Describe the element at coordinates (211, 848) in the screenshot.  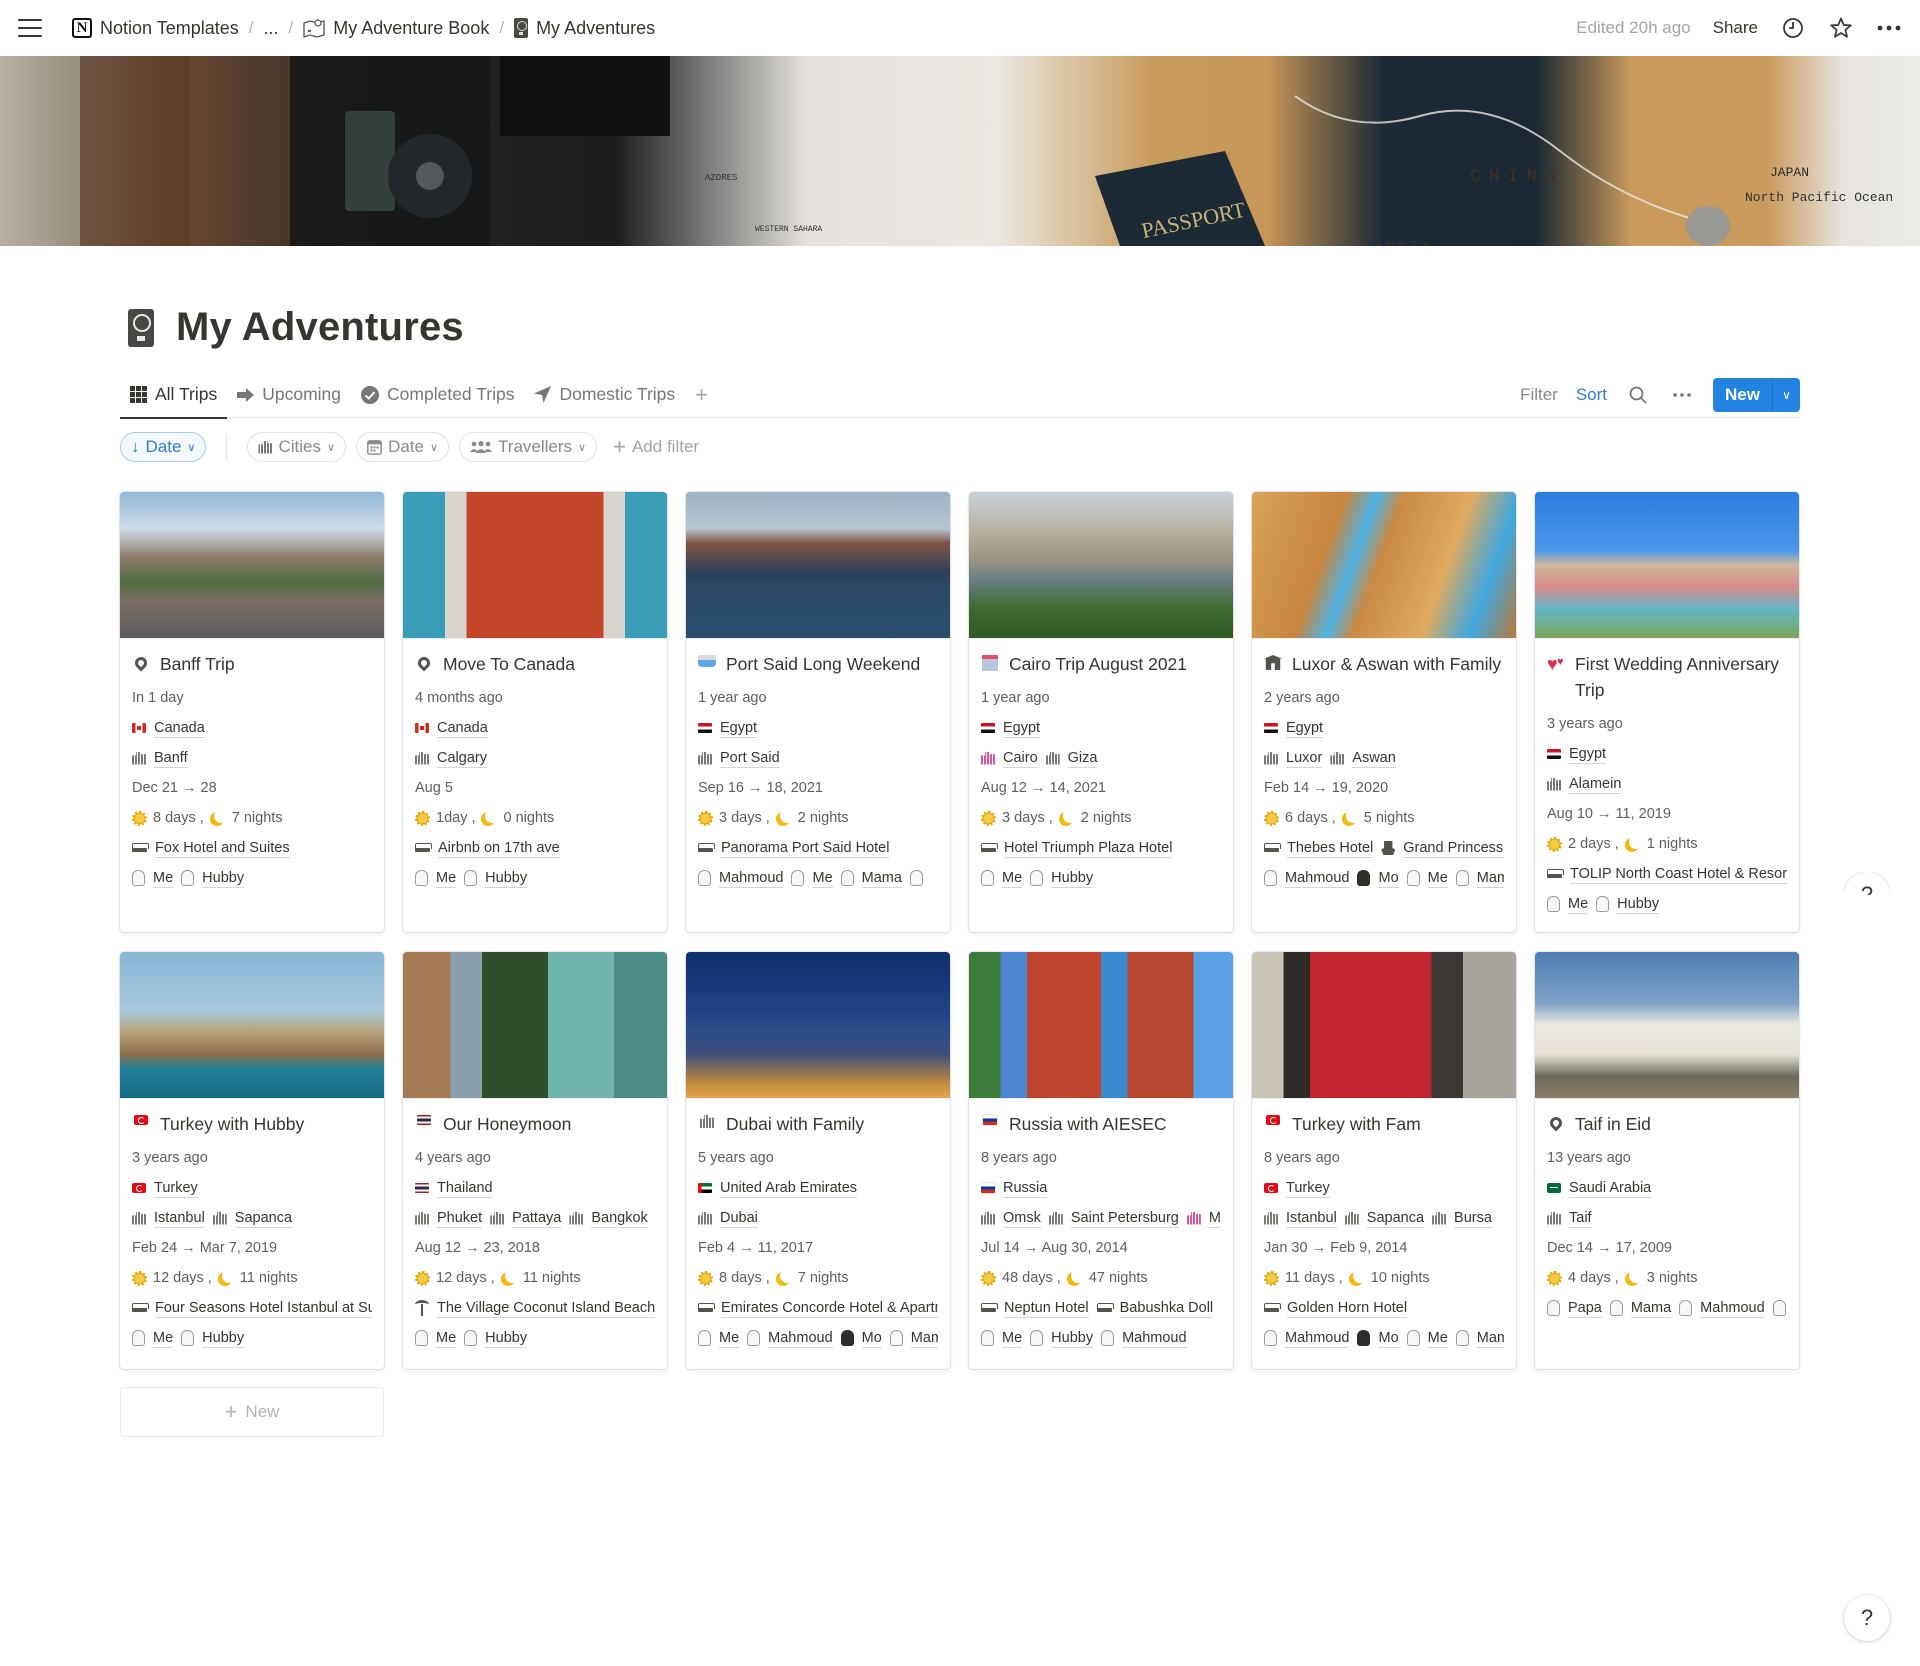
I see `accommodation-chip: Fox Hotel and Suites` at that location.